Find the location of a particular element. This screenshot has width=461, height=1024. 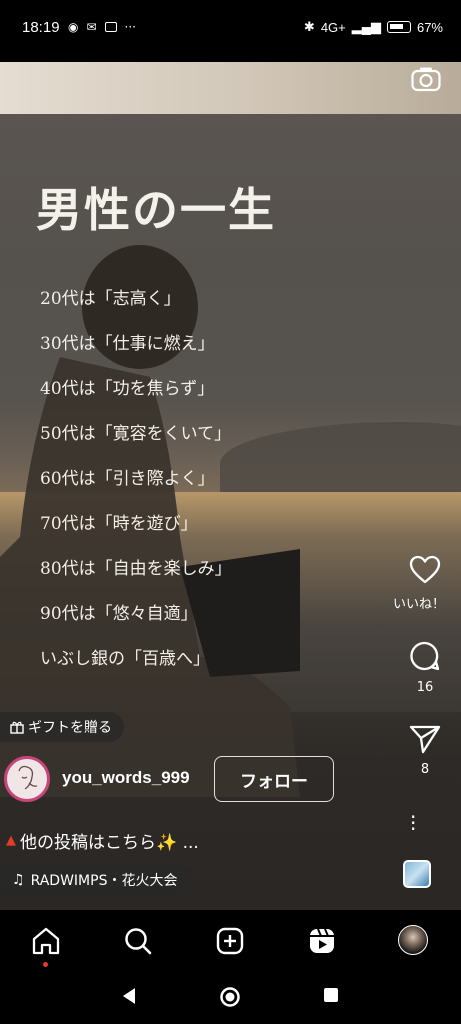

comment-icon is located at coordinates (425, 656).